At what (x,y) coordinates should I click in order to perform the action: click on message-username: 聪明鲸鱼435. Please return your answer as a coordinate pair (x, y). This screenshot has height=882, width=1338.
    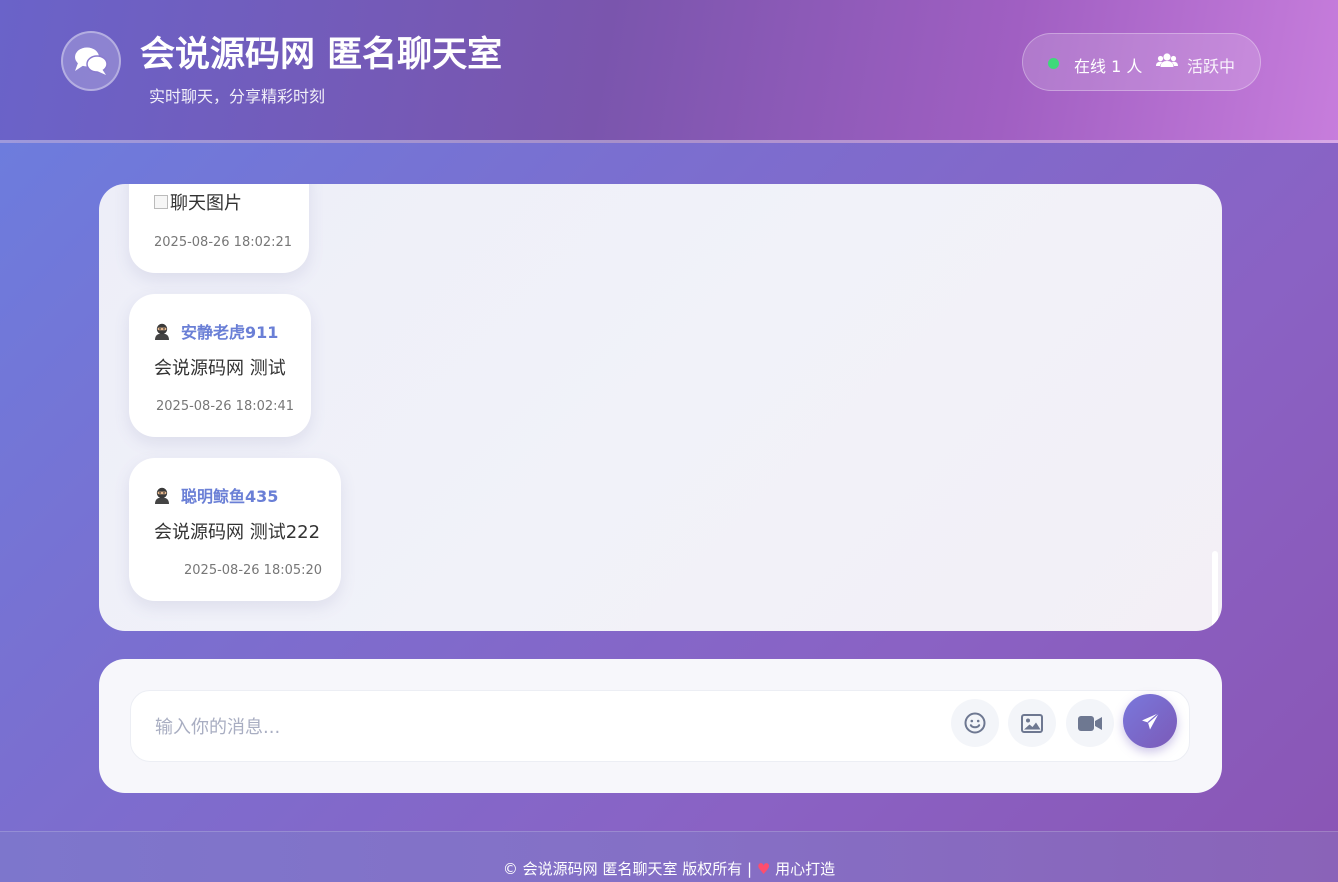
    Looking at the image, I should click on (229, 495).